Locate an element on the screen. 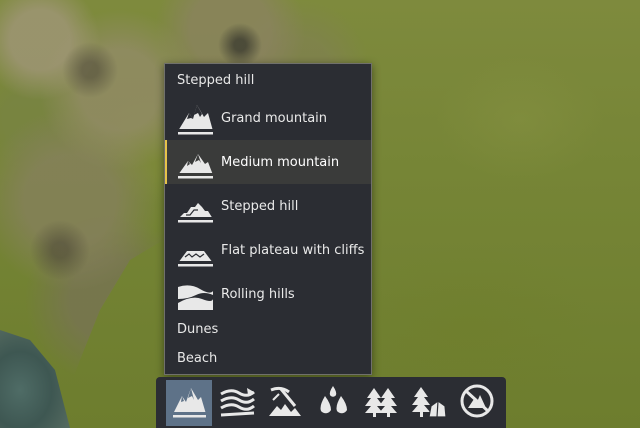  menu-item-grand-mountain: Grand mountain is located at coordinates (268, 118).